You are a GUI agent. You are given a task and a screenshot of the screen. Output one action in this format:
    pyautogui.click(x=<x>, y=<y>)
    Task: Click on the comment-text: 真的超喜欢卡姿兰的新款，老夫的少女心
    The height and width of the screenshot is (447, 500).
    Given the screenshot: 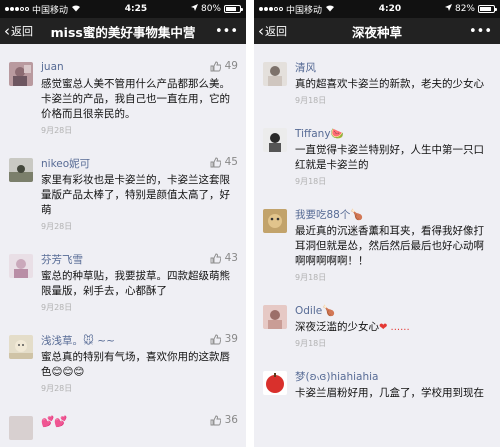 What is the action you would take?
    pyautogui.click(x=389, y=84)
    